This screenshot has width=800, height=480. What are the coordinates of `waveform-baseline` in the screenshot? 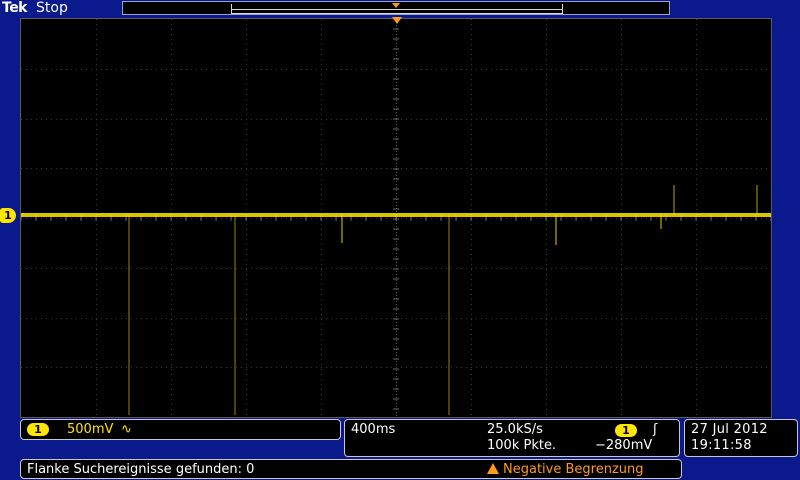 It's located at (396, 215).